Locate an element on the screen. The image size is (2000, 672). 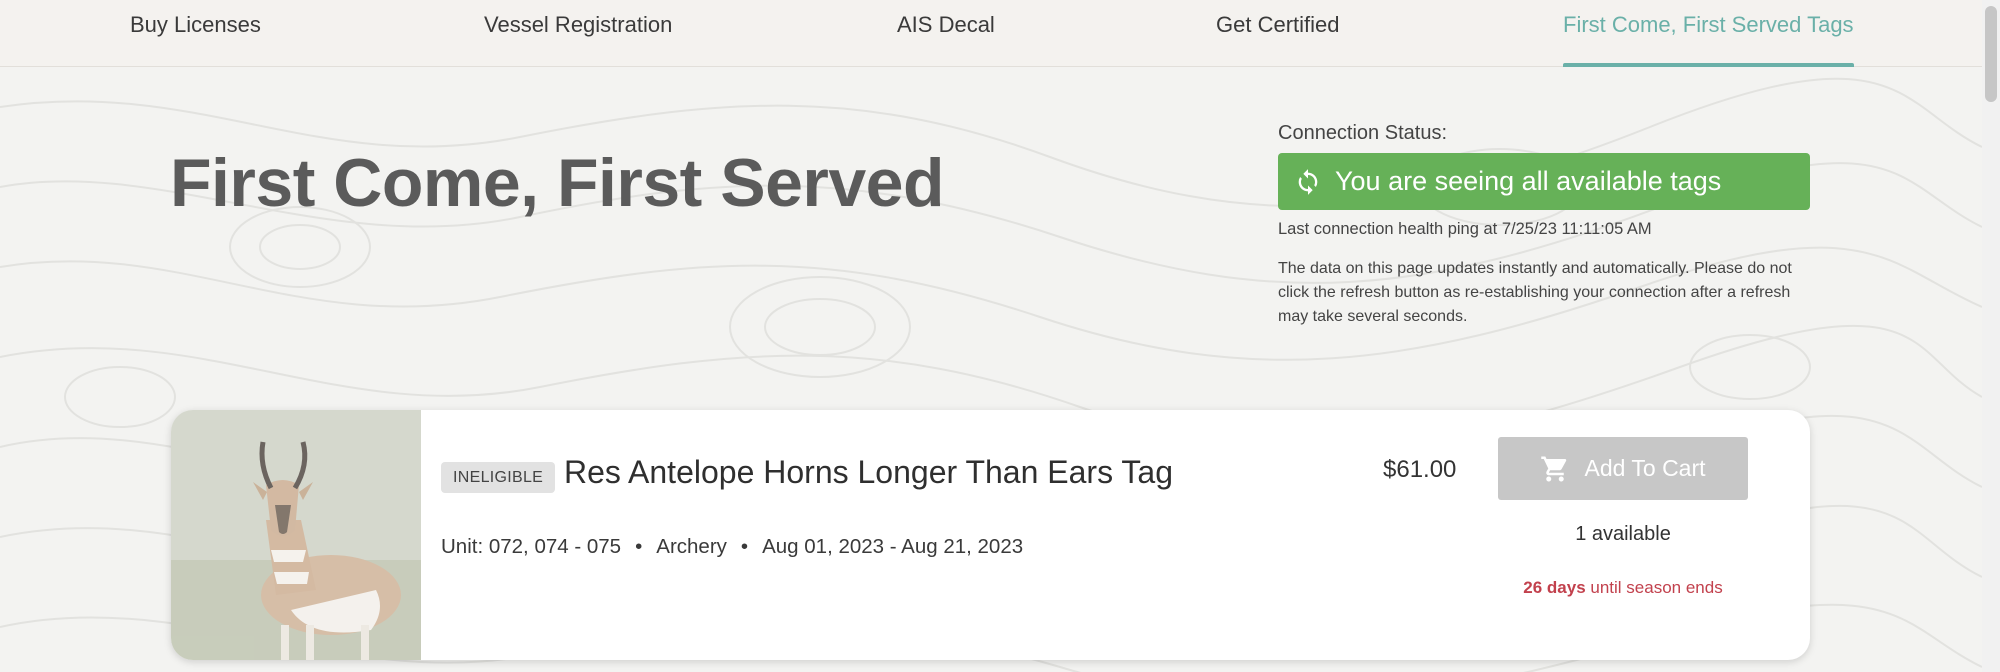
page-title: First Come, First Served is located at coordinates (557, 183).